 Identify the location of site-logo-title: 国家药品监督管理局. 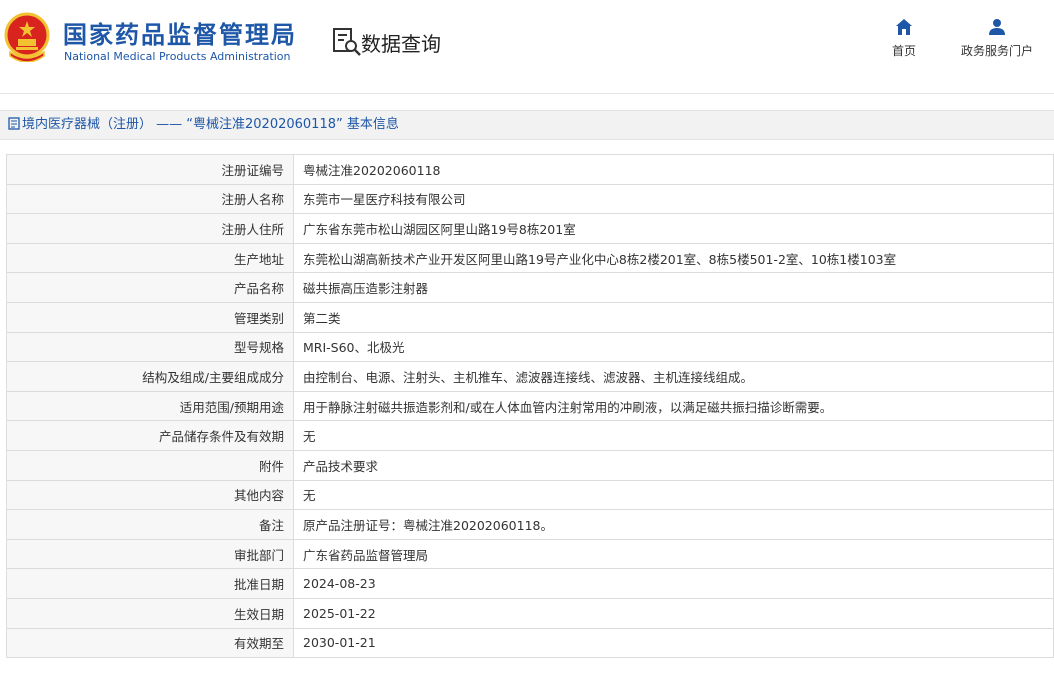
(180, 32).